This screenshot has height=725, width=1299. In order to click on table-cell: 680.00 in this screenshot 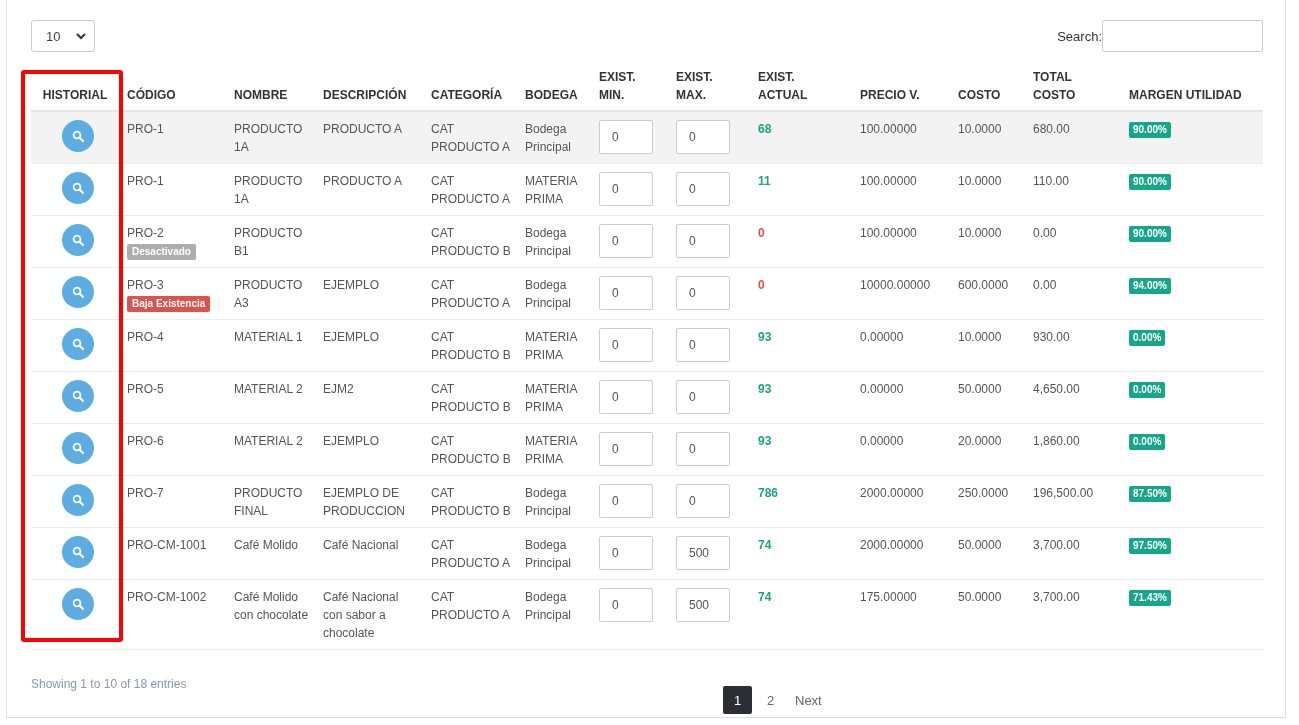, I will do `click(1051, 129)`.